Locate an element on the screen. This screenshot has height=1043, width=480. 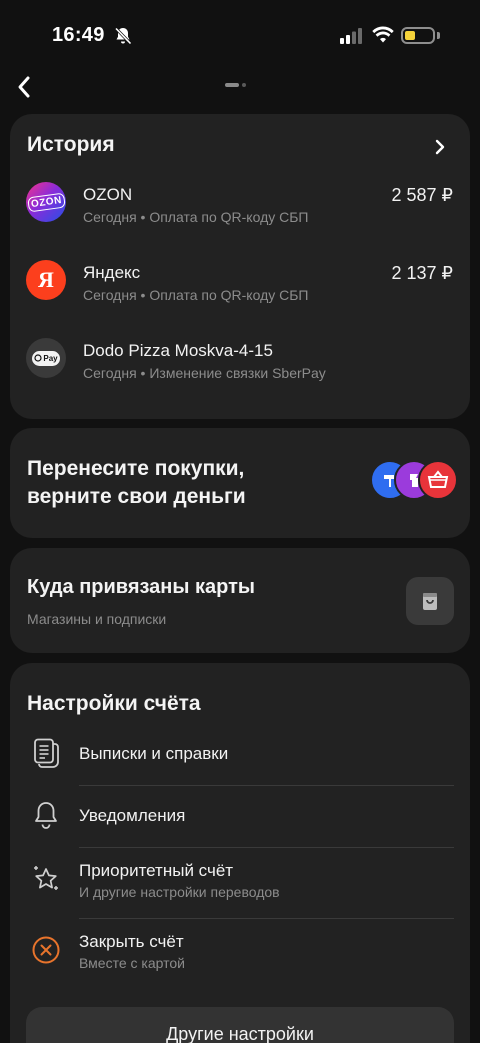
cellular-signal-icon is located at coordinates (351, 36).